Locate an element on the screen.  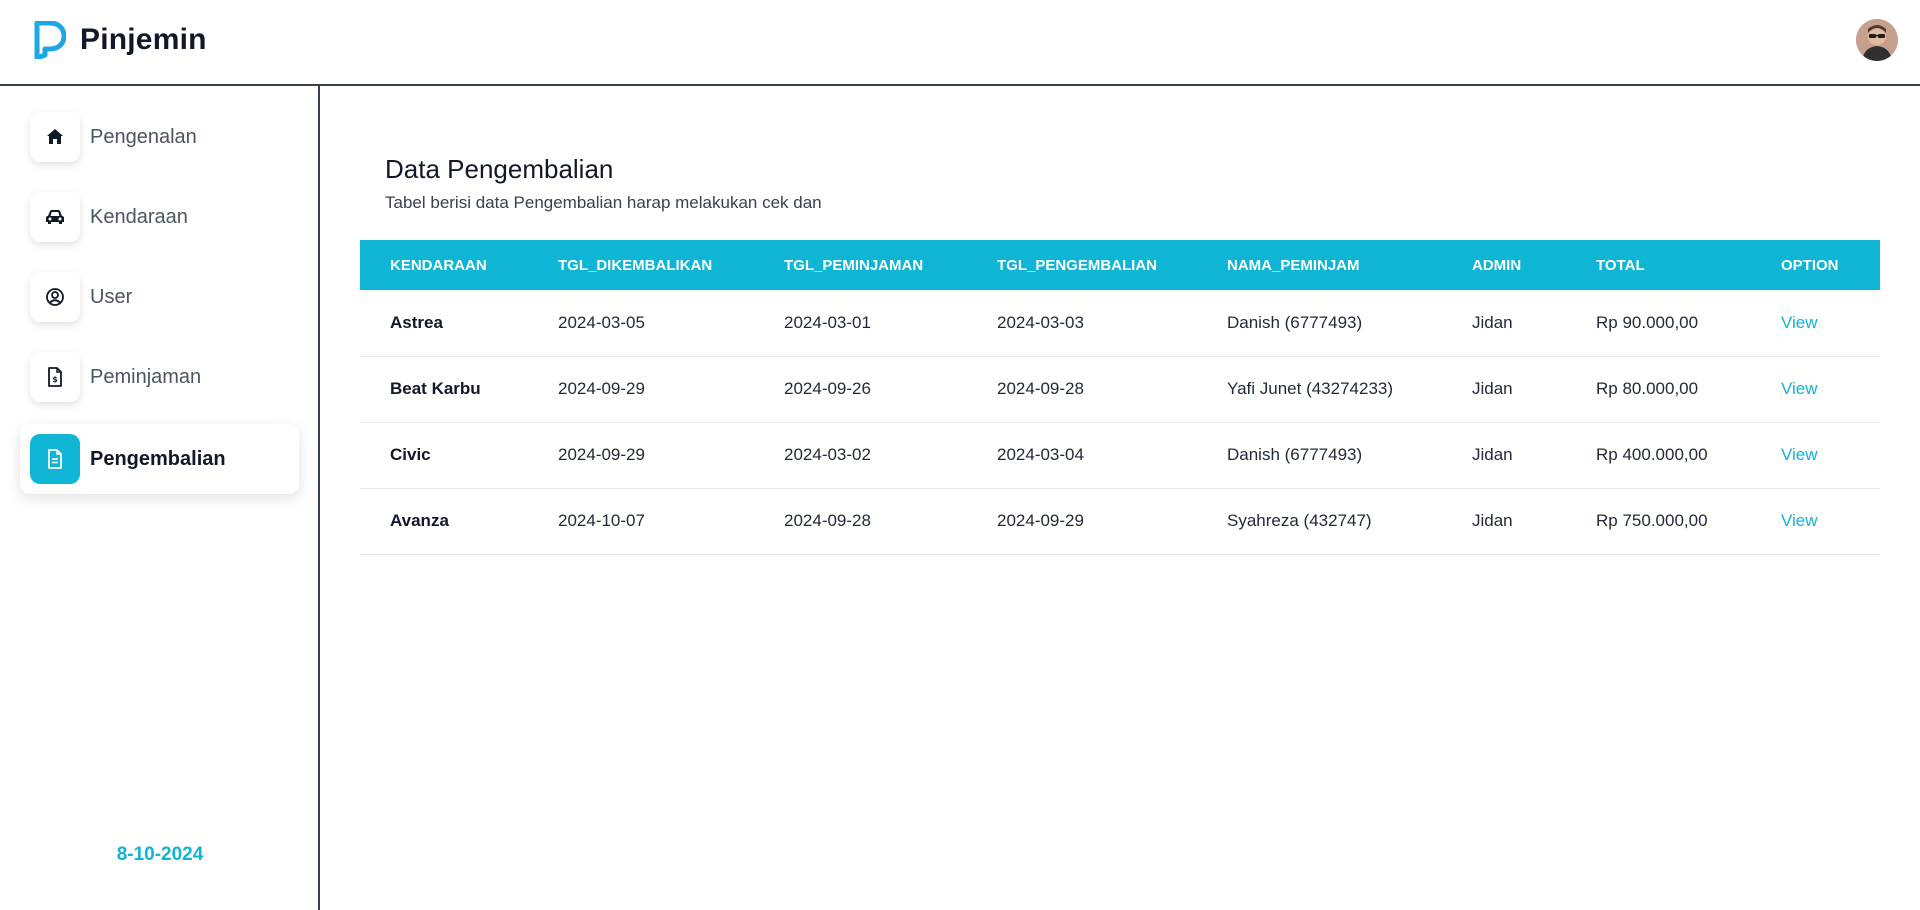
app-name: Pinjemin is located at coordinates (143, 39).